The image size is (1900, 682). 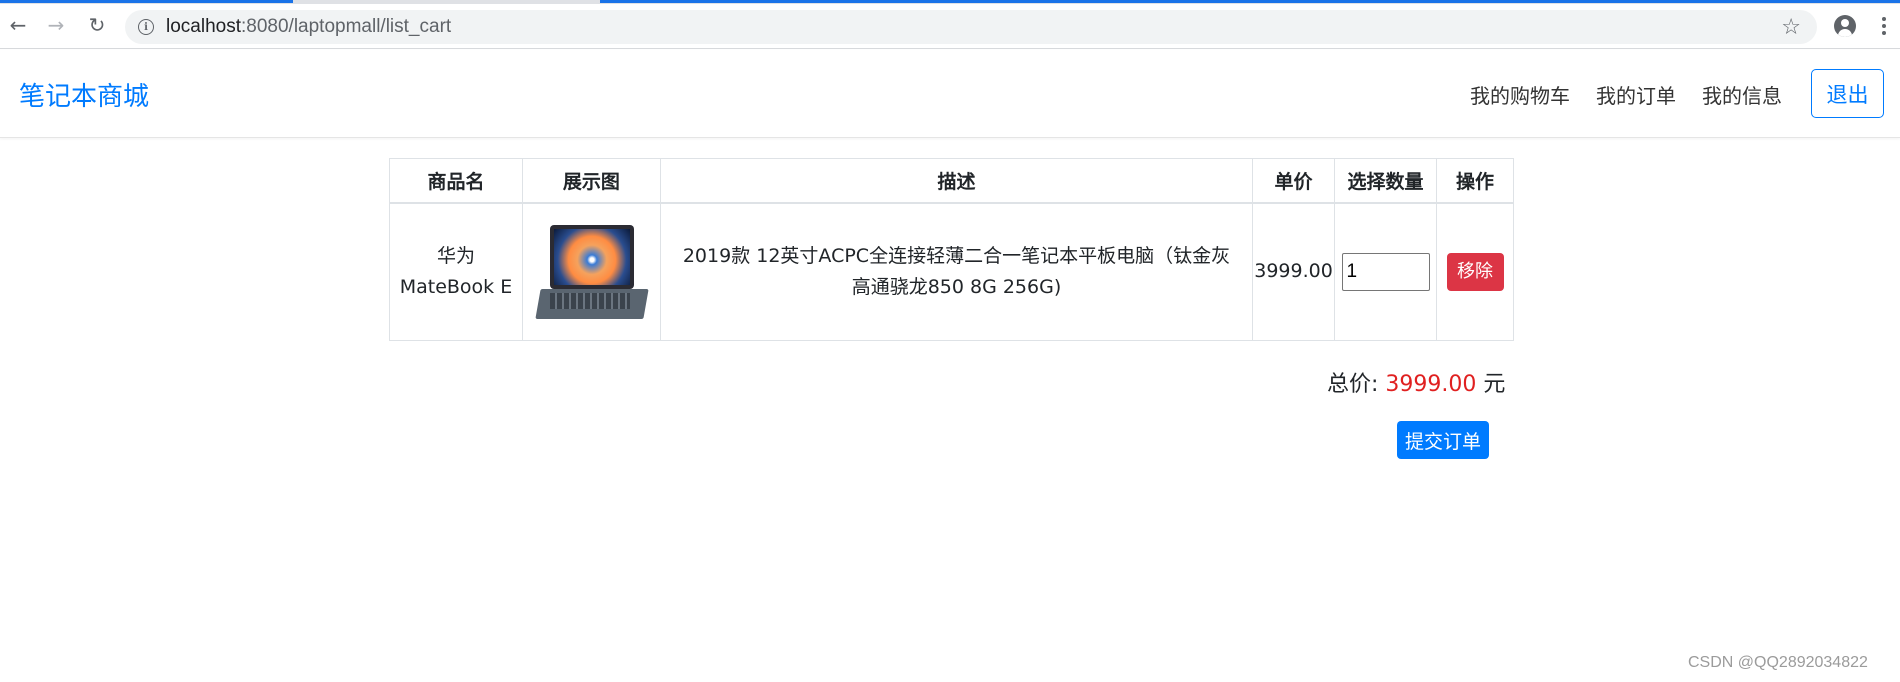 I want to click on unit-price-cell: 3999.00, so click(x=1294, y=271).